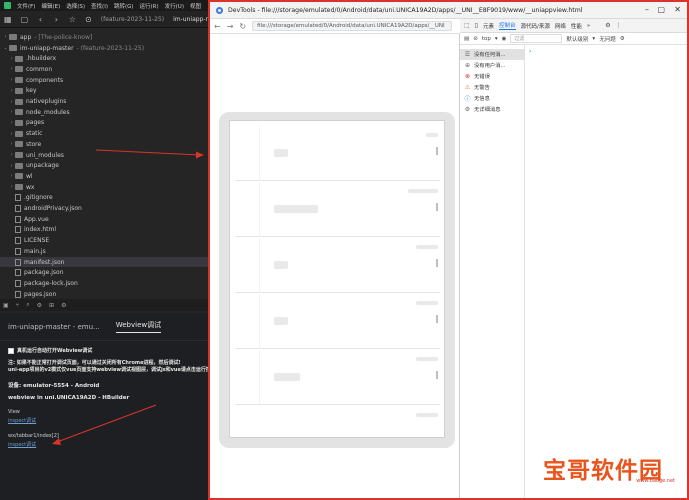 Image resolution: width=689 pixels, height=500 pixels. Describe the element at coordinates (217, 26) in the screenshot. I see `back-arrow-icon: ←` at that location.